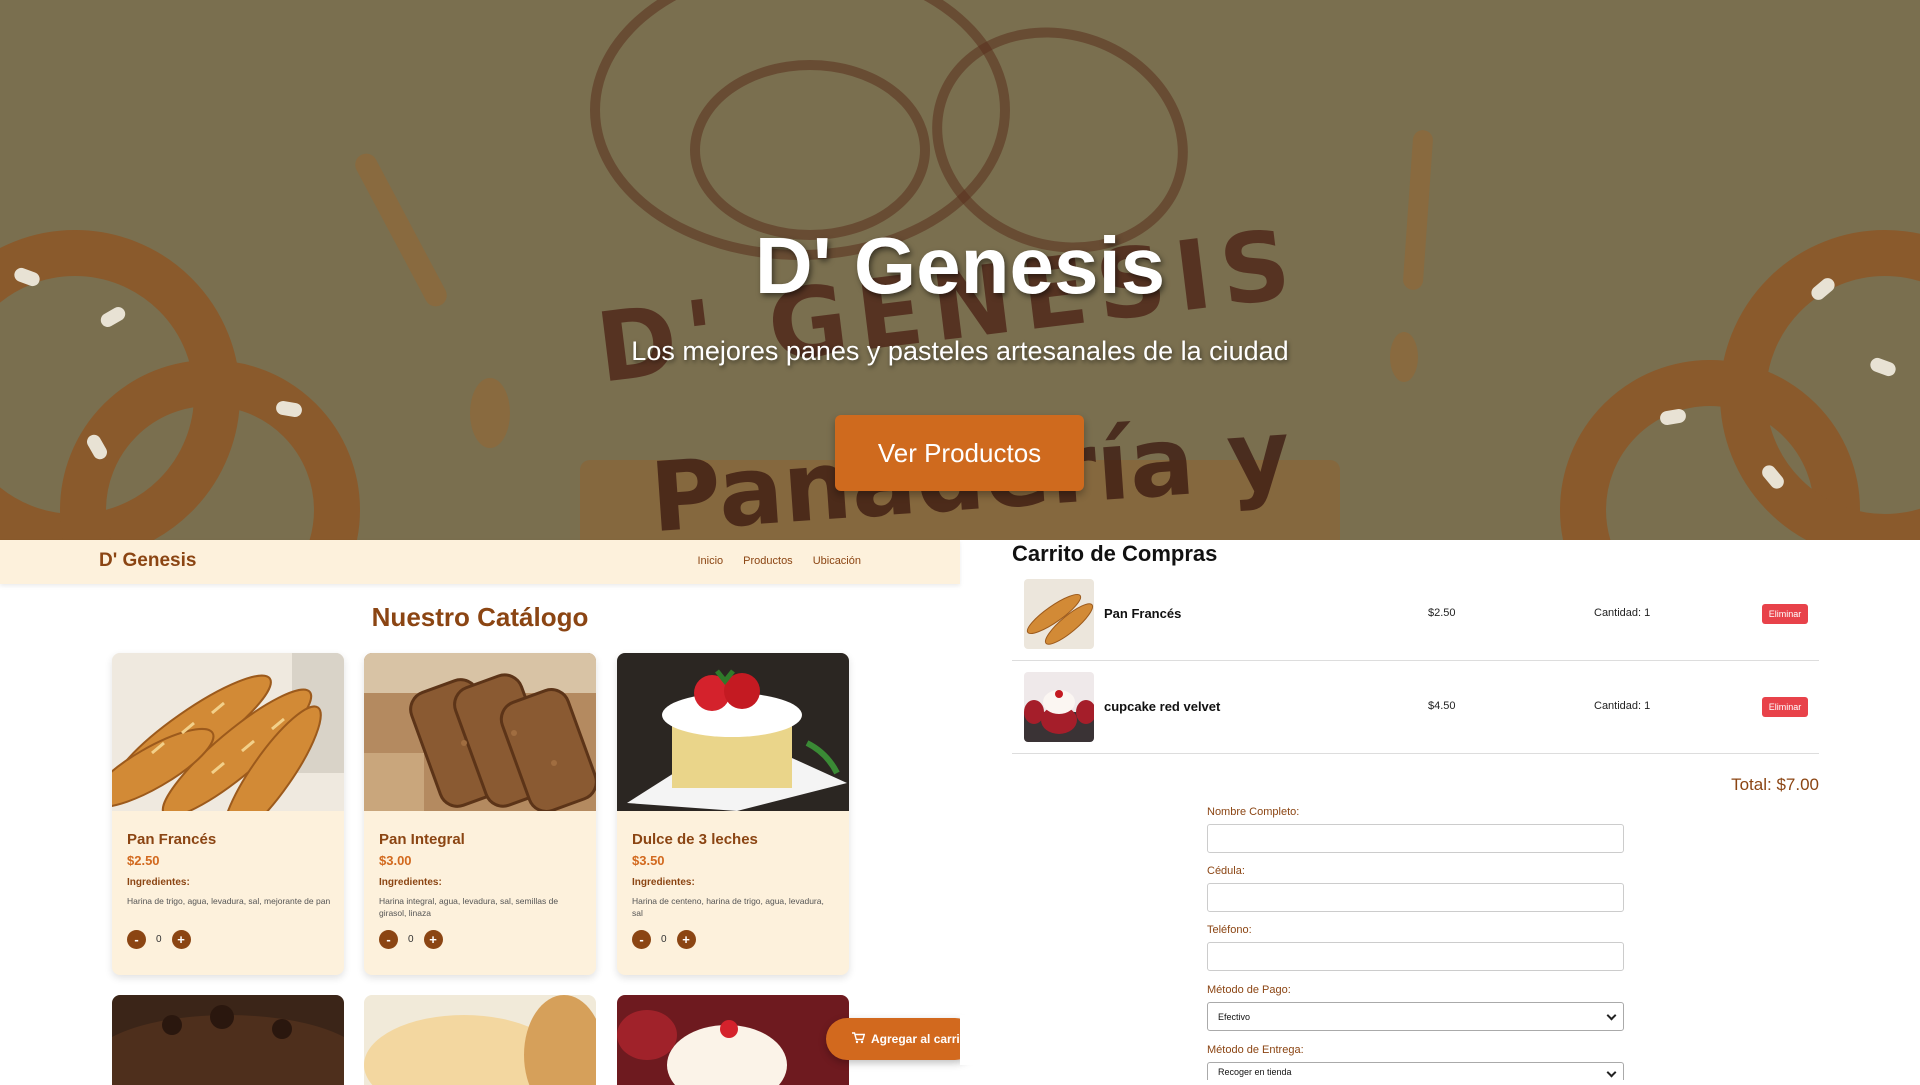  Describe the element at coordinates (480, 733) in the screenshot. I see `wholegrain-bread-photo` at that location.